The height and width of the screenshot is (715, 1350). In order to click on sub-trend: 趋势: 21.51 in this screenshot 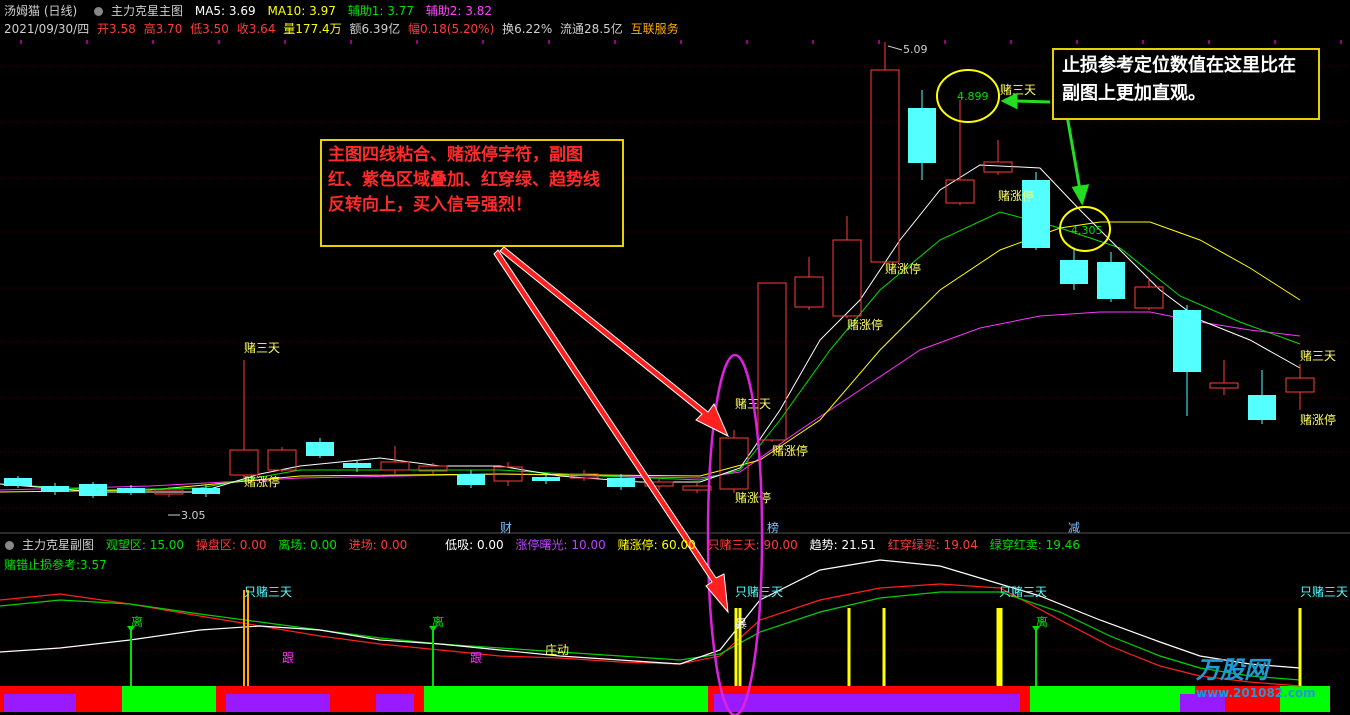, I will do `click(842, 545)`.